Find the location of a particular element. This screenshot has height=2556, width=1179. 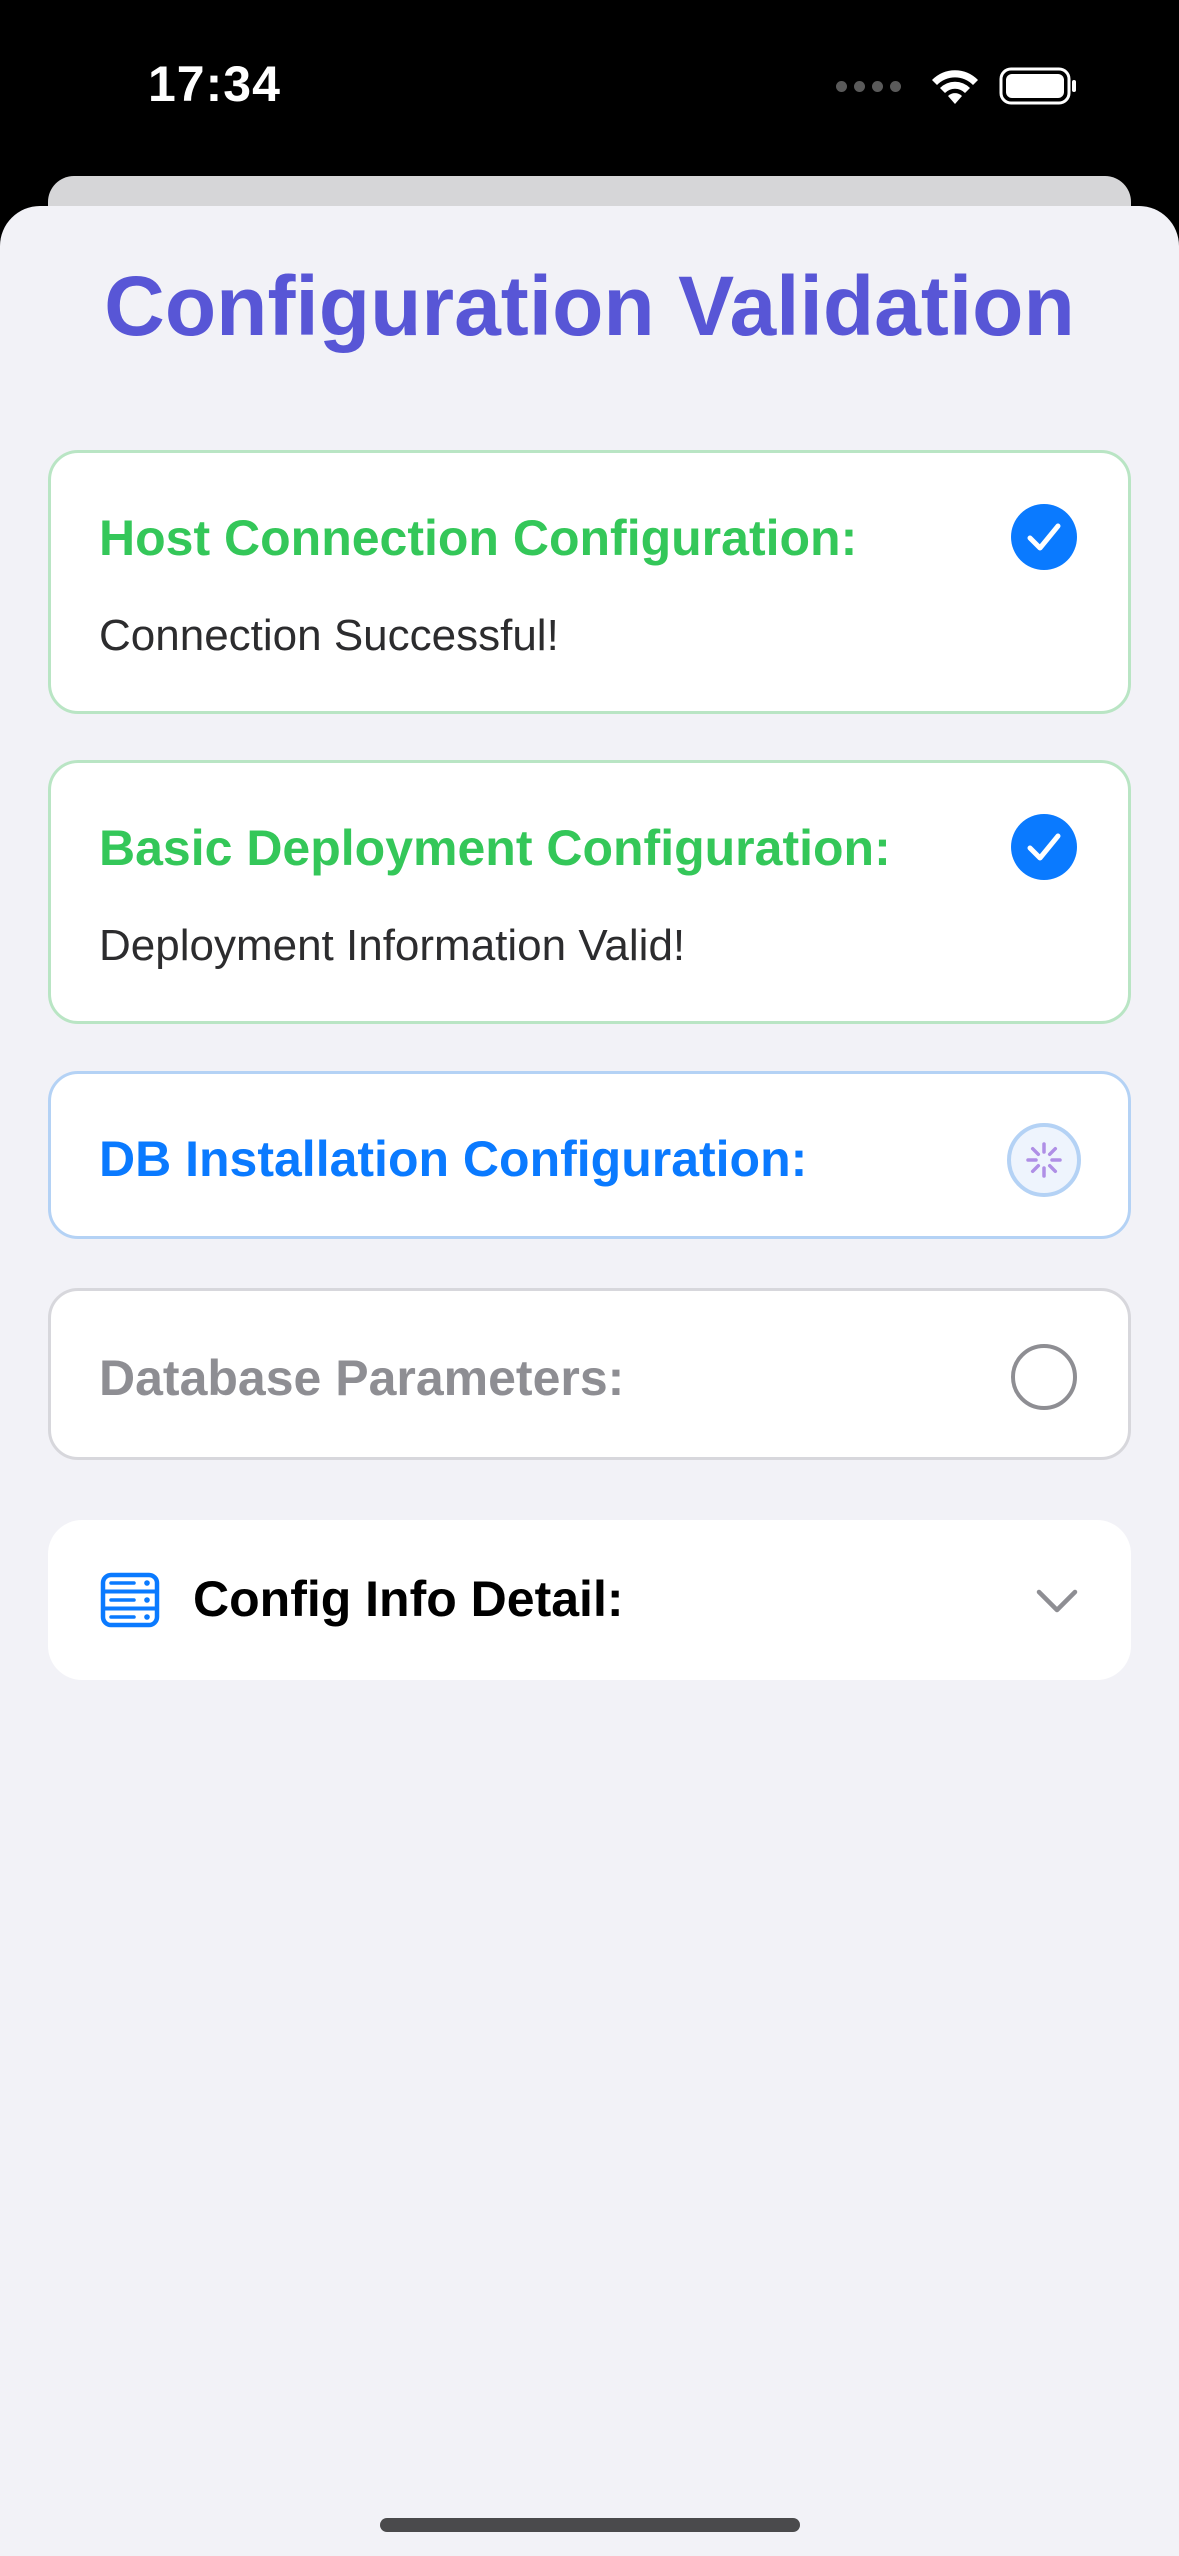

status-time: 17:34 is located at coordinates (214, 84).